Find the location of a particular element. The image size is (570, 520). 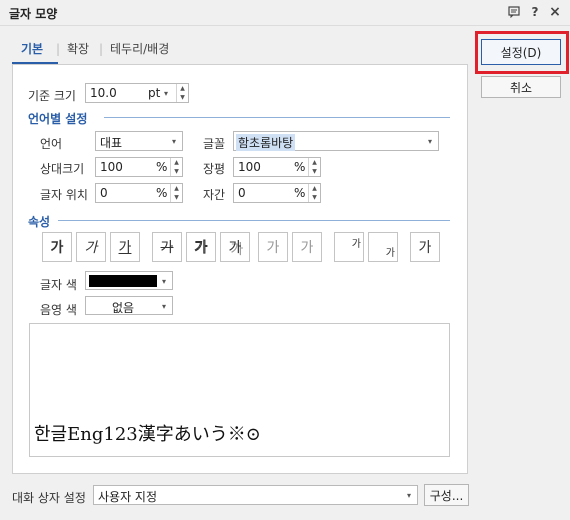

rel-size-label: 상대크기 is located at coordinates (62, 169).